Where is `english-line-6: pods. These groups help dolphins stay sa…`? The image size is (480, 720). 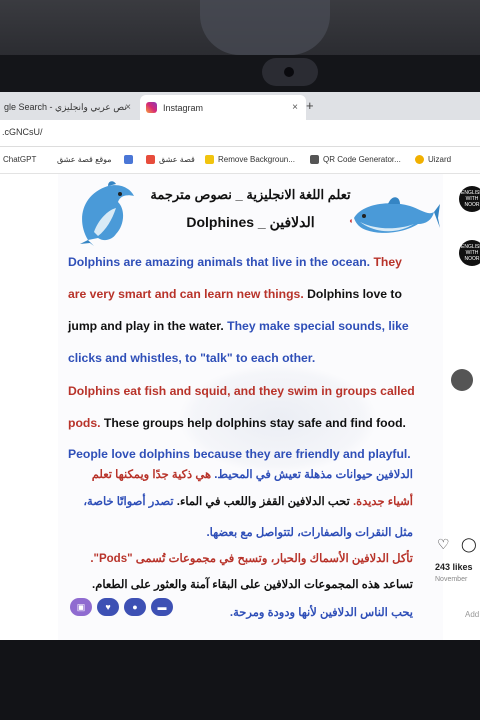
english-line-6: pods. These groups help dolphins stay sa… is located at coordinates (237, 423).